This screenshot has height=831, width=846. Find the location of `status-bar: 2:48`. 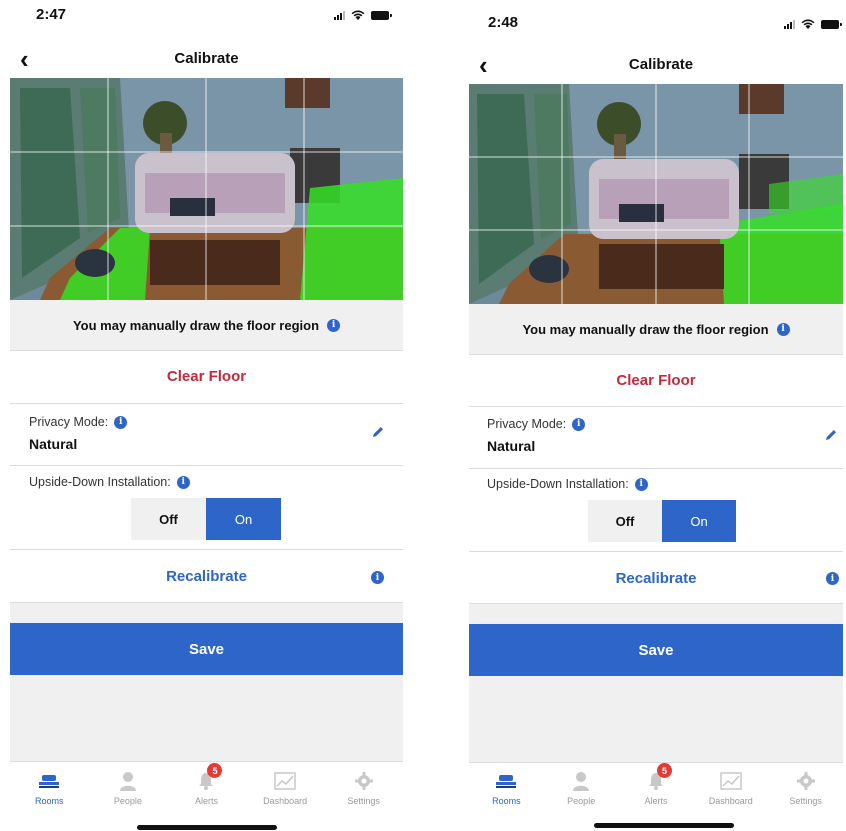

status-bar: 2:48 is located at coordinates (656, 23).